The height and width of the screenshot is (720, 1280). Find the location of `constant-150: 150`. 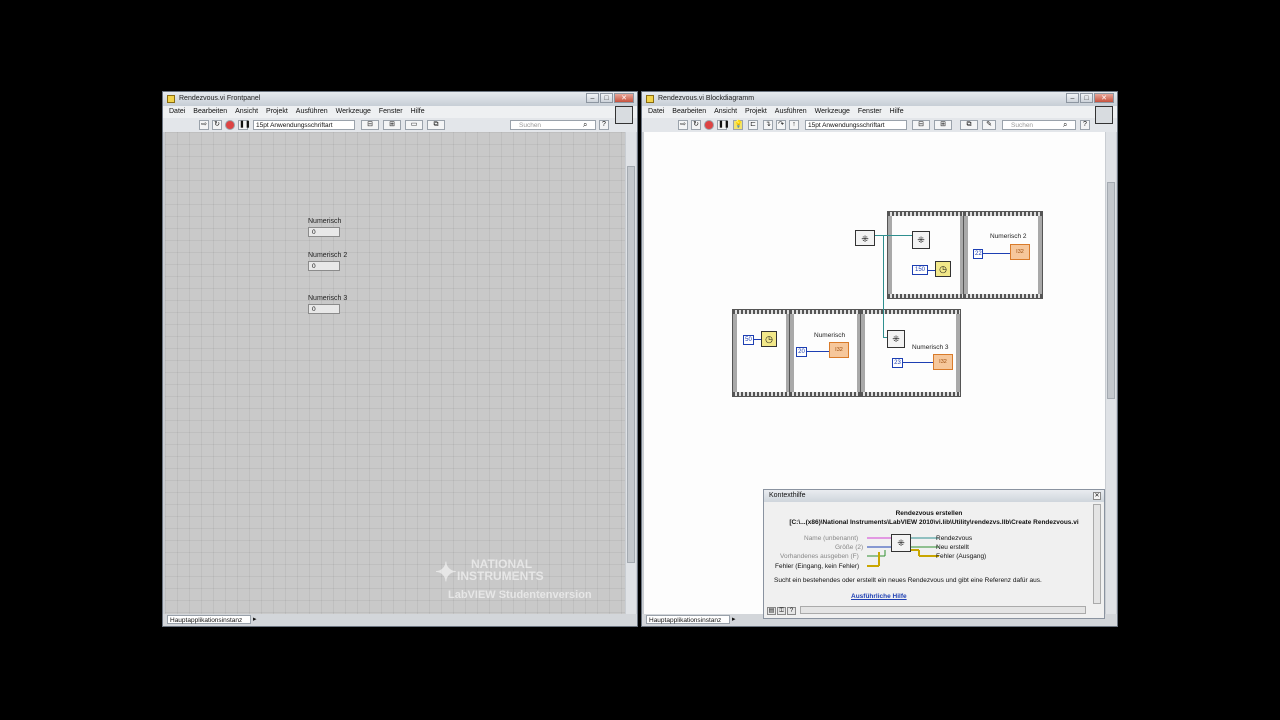

constant-150: 150 is located at coordinates (920, 270).